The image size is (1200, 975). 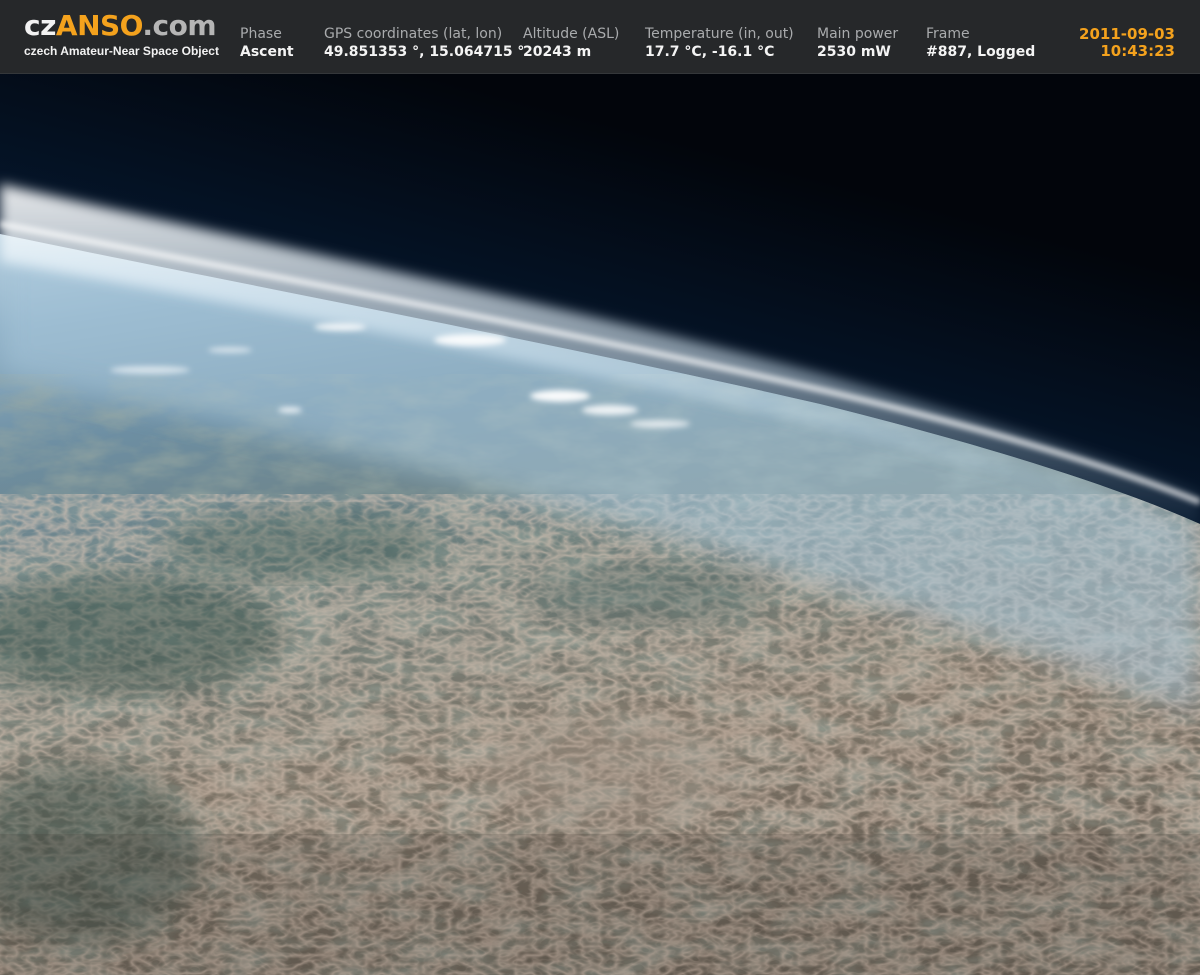 I want to click on phase-label: Phase, so click(x=261, y=34).